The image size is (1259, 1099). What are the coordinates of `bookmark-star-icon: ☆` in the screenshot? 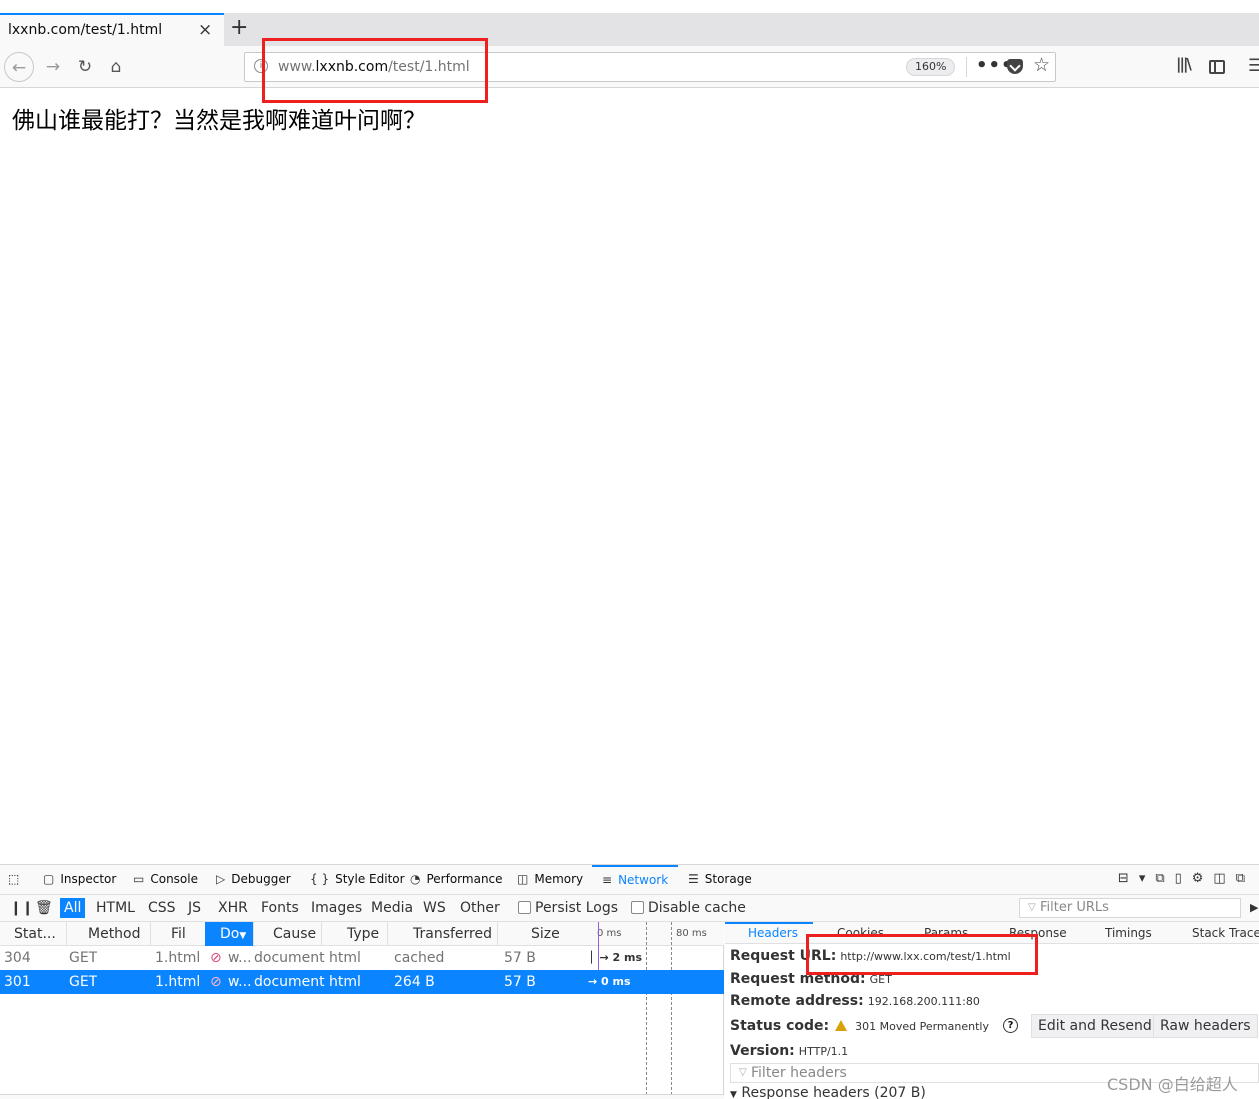 It's located at (1041, 65).